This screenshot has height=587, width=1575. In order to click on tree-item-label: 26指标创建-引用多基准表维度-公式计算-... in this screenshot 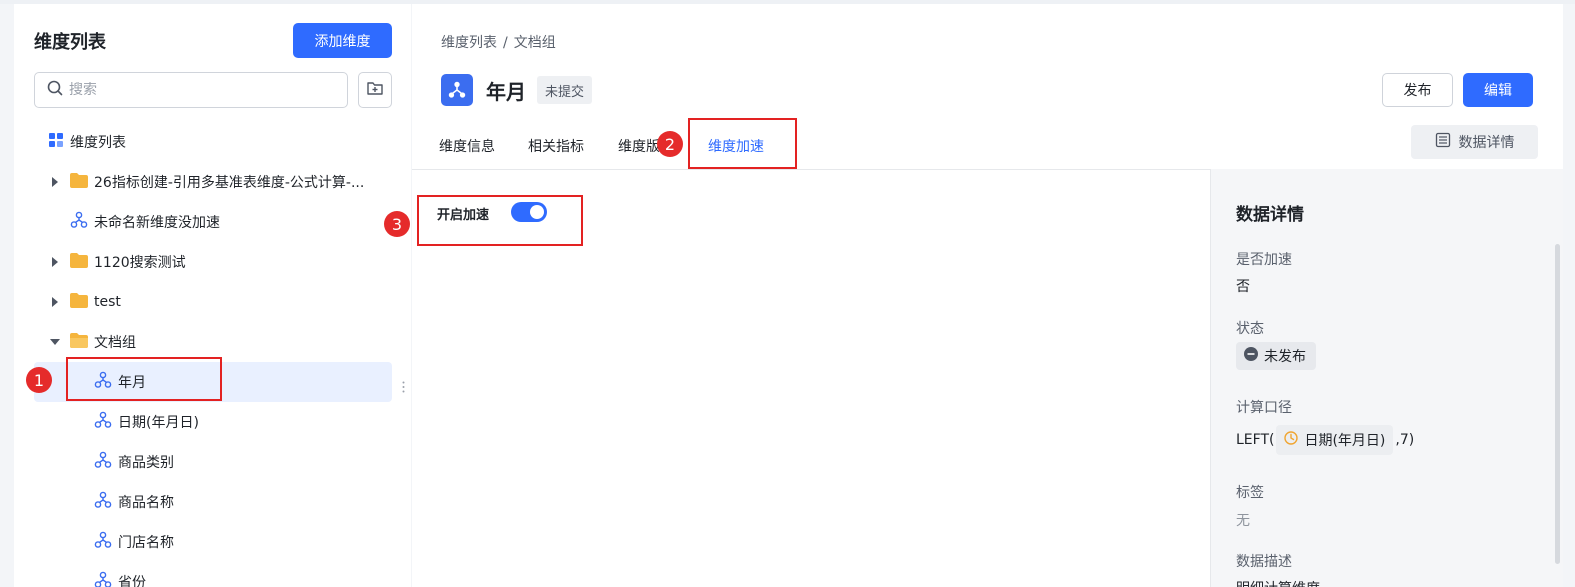, I will do `click(229, 183)`.